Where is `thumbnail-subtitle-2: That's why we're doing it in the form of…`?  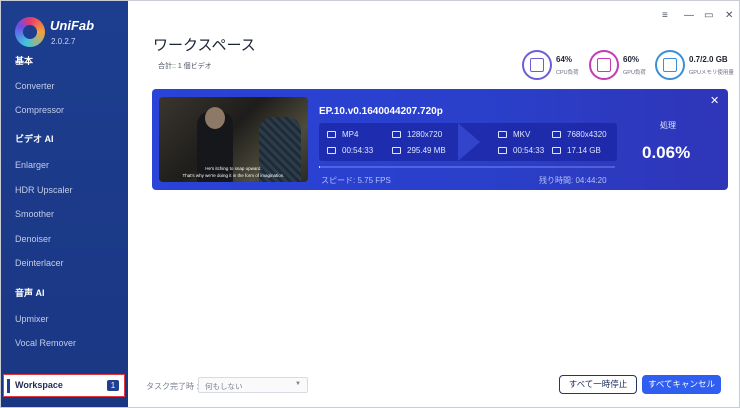 thumbnail-subtitle-2: That's why we're doing it in the form of… is located at coordinates (233, 175).